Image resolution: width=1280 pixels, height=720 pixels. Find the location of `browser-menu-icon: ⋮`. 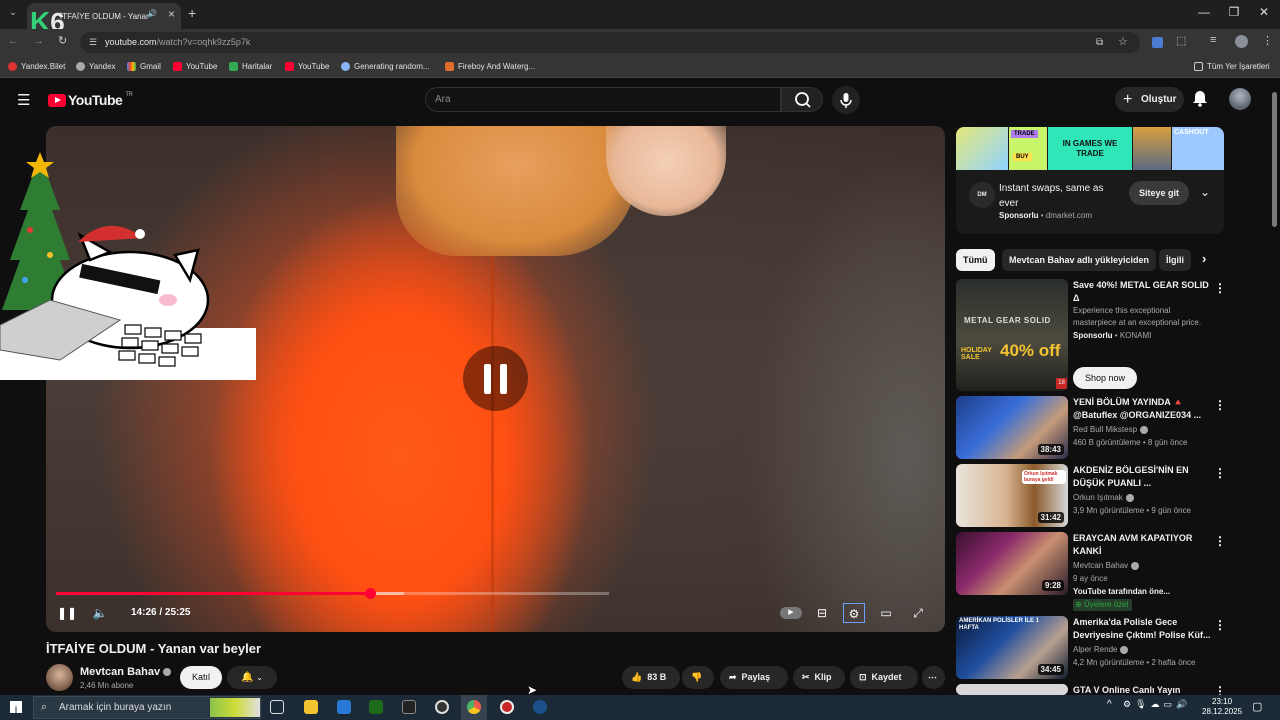

browser-menu-icon: ⋮ is located at coordinates (1267, 40).